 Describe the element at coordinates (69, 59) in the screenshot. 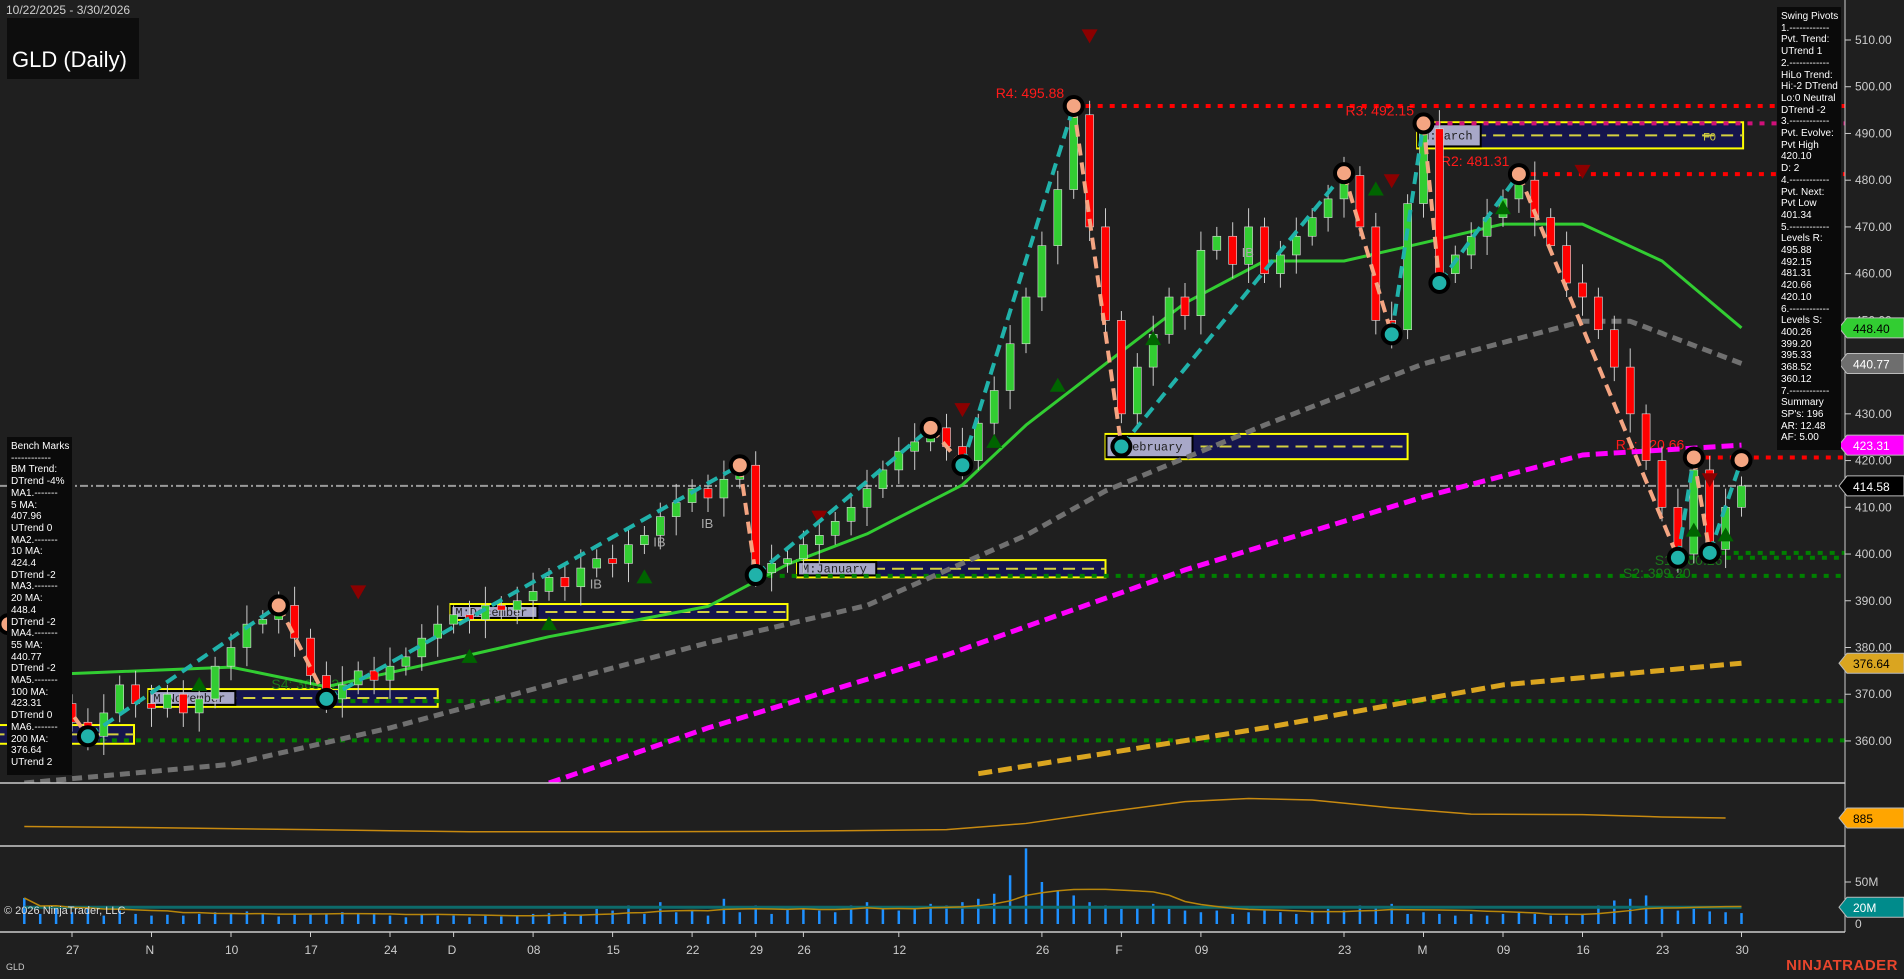

I see `chart-title: GLD (Daily)` at that location.